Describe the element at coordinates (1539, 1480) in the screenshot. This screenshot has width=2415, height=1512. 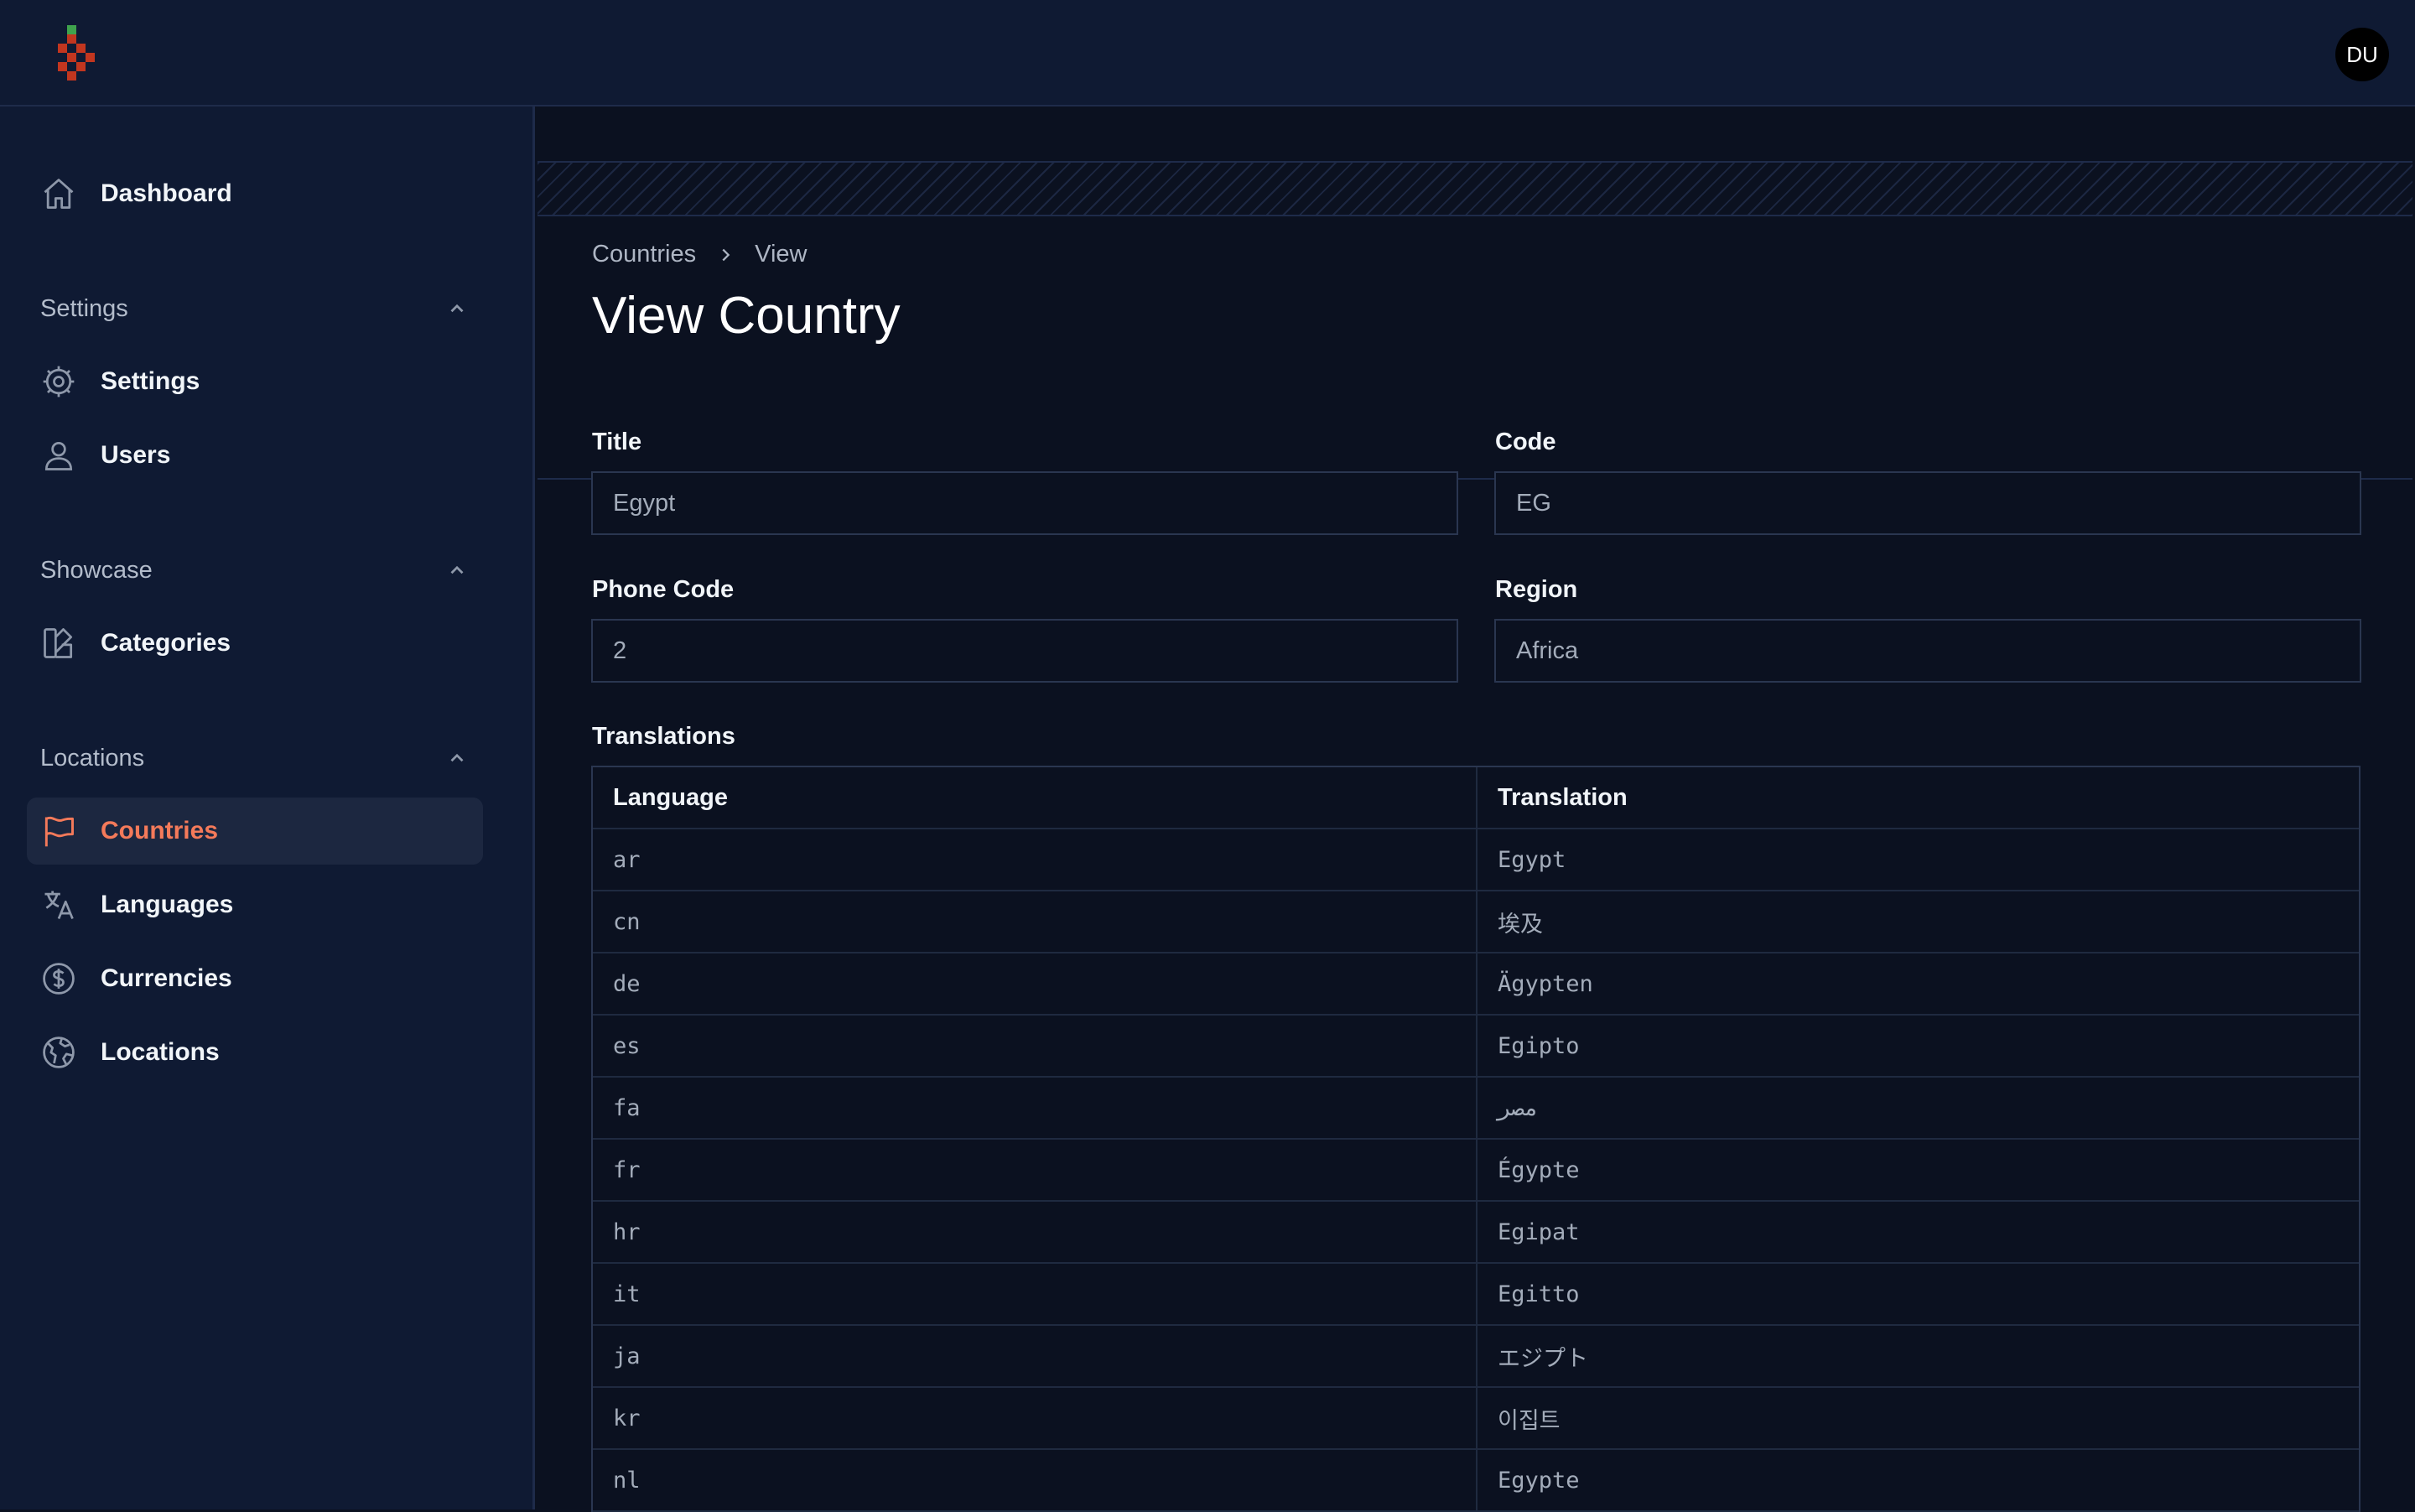
I see `translation-cell: Egypte` at that location.